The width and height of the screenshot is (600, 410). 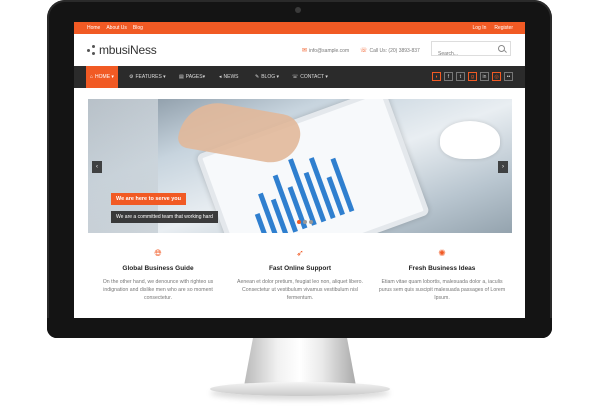 I want to click on globe-icon: 🌐︎, so click(x=158, y=253).